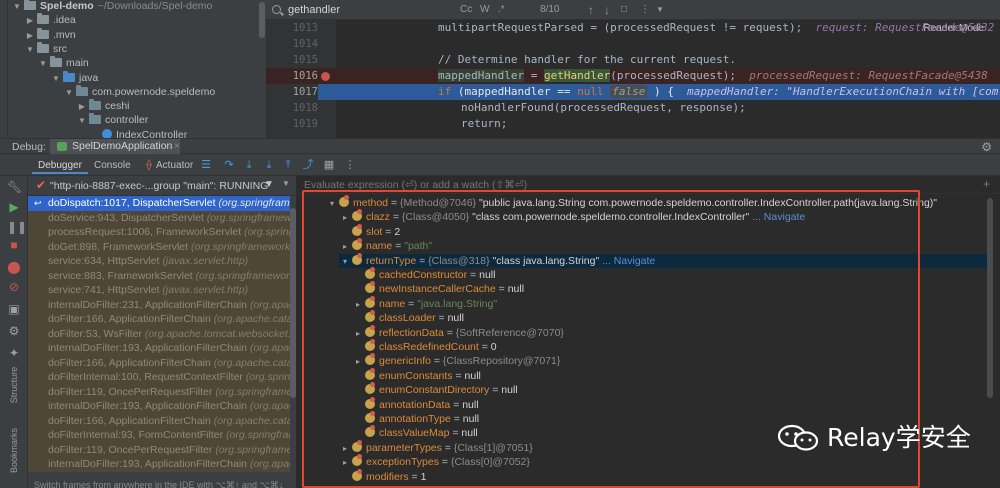 This screenshot has width=1000, height=488. I want to click on tree-item: ▼ com.powernode.speldemo, so click(139, 92).